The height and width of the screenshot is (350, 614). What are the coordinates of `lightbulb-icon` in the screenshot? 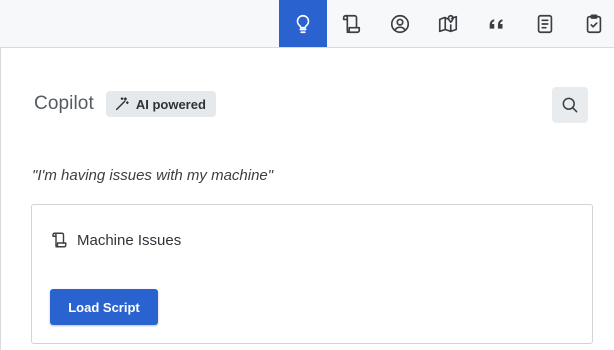 It's located at (303, 23).